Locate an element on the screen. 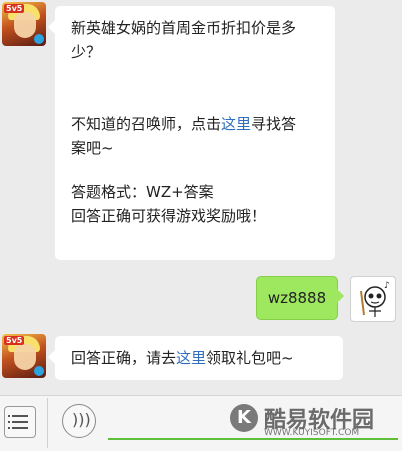 Image resolution: width=402 pixels, height=451 pixels. question-line-2: 少？ is located at coordinates (86, 52).